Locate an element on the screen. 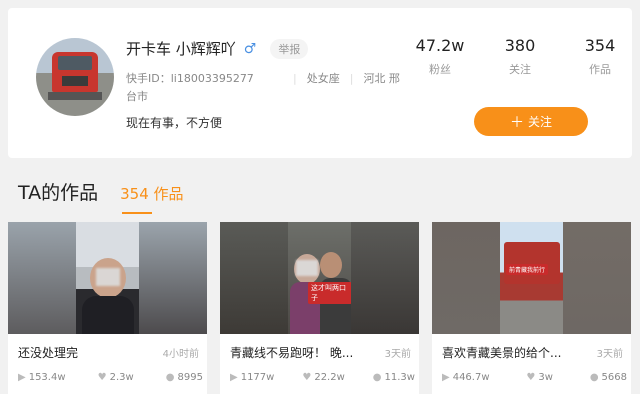 This screenshot has height=394, width=640. video-stats: ▶ 1177w ♥ 22.2w ● 11.3w is located at coordinates (322, 377).